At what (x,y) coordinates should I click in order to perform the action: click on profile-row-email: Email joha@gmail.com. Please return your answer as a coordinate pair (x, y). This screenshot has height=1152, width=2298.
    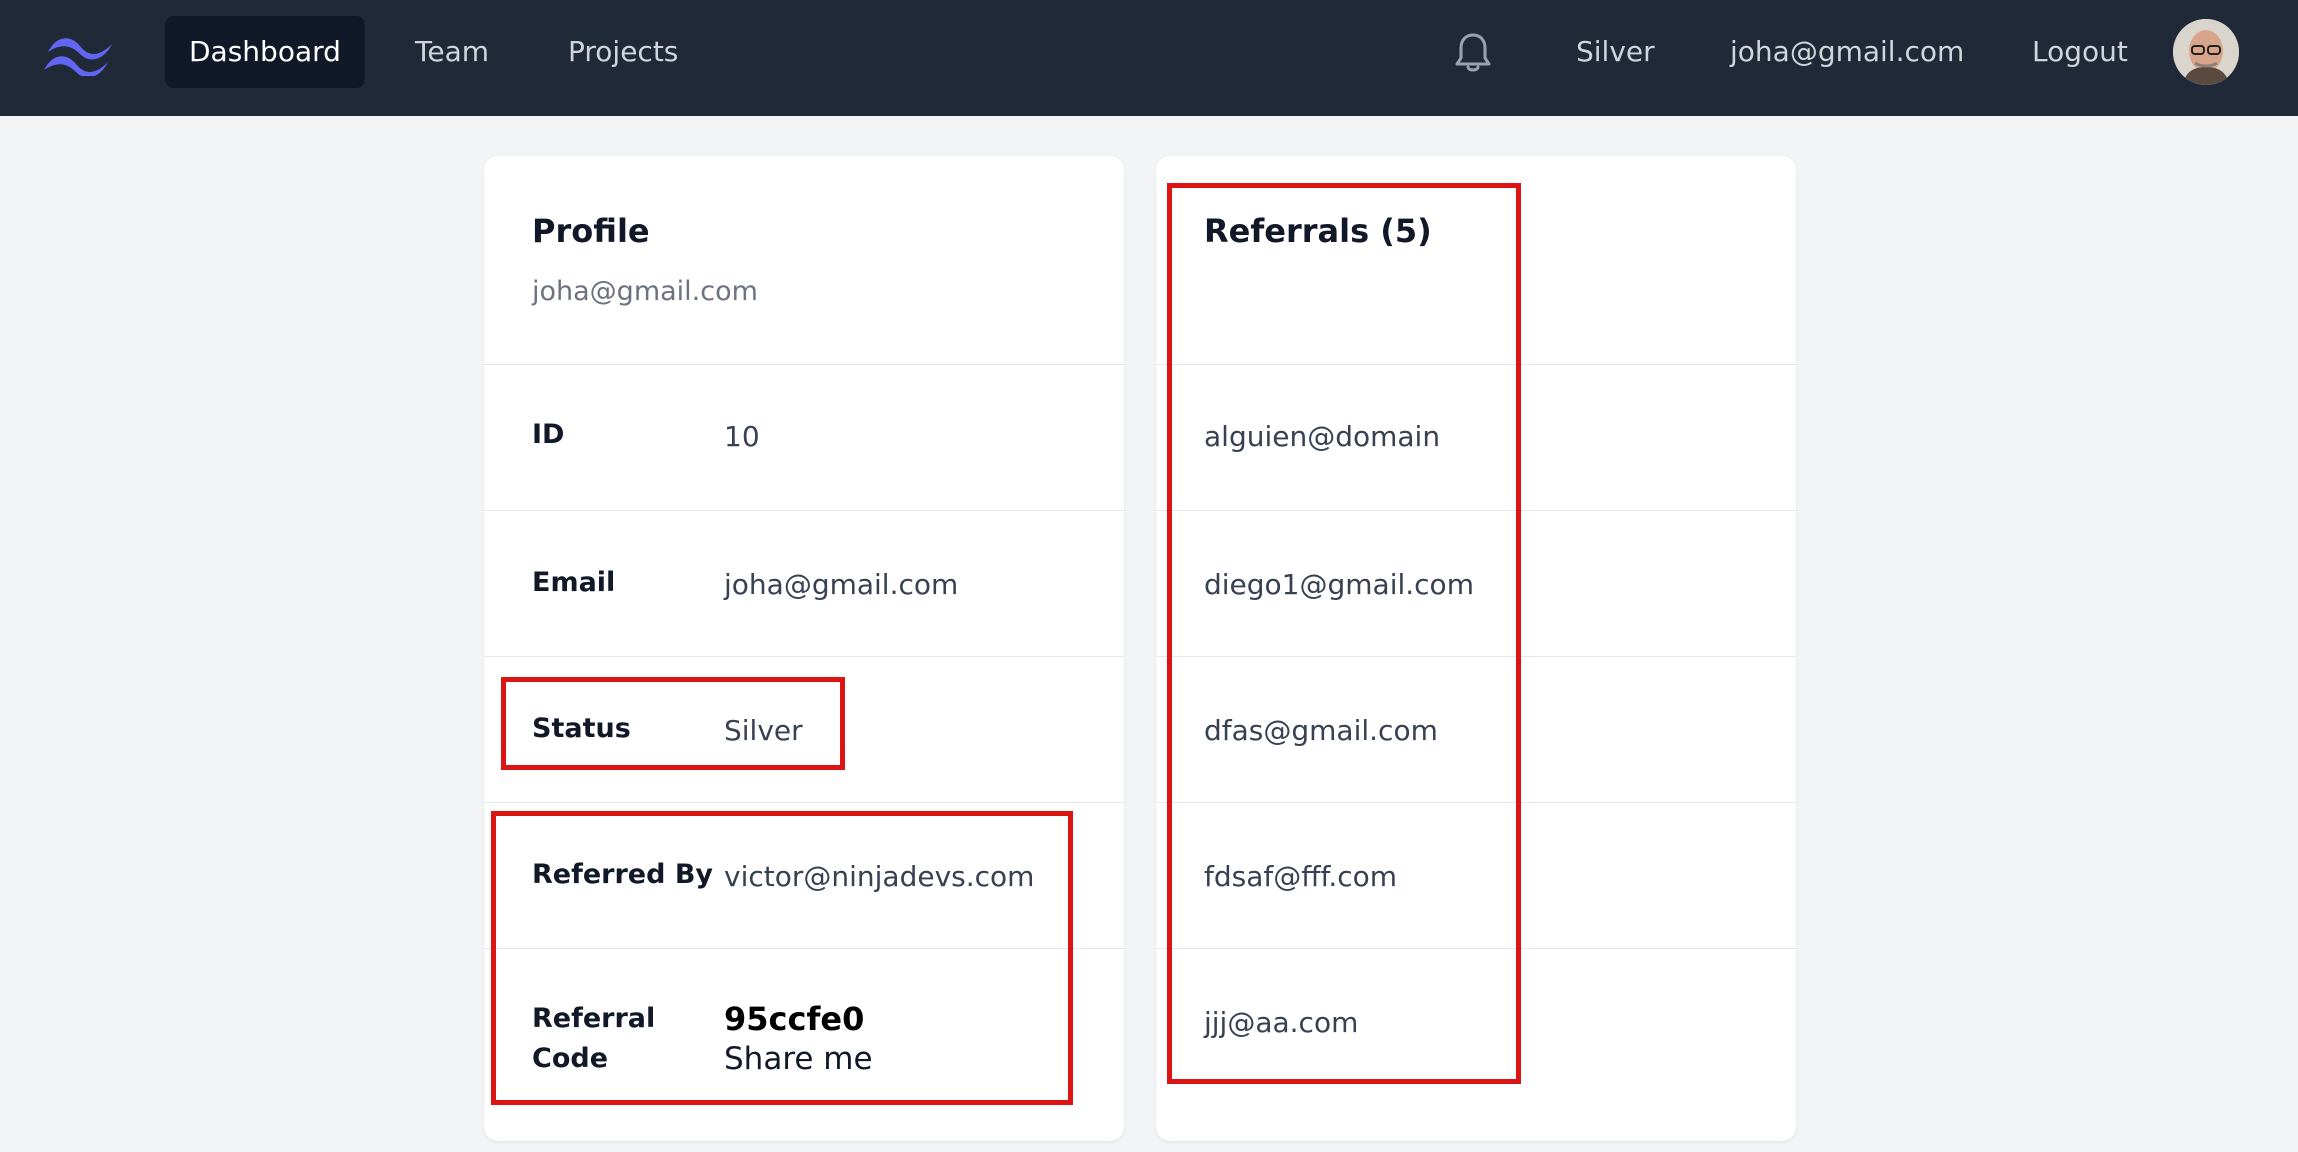
    Looking at the image, I should click on (804, 584).